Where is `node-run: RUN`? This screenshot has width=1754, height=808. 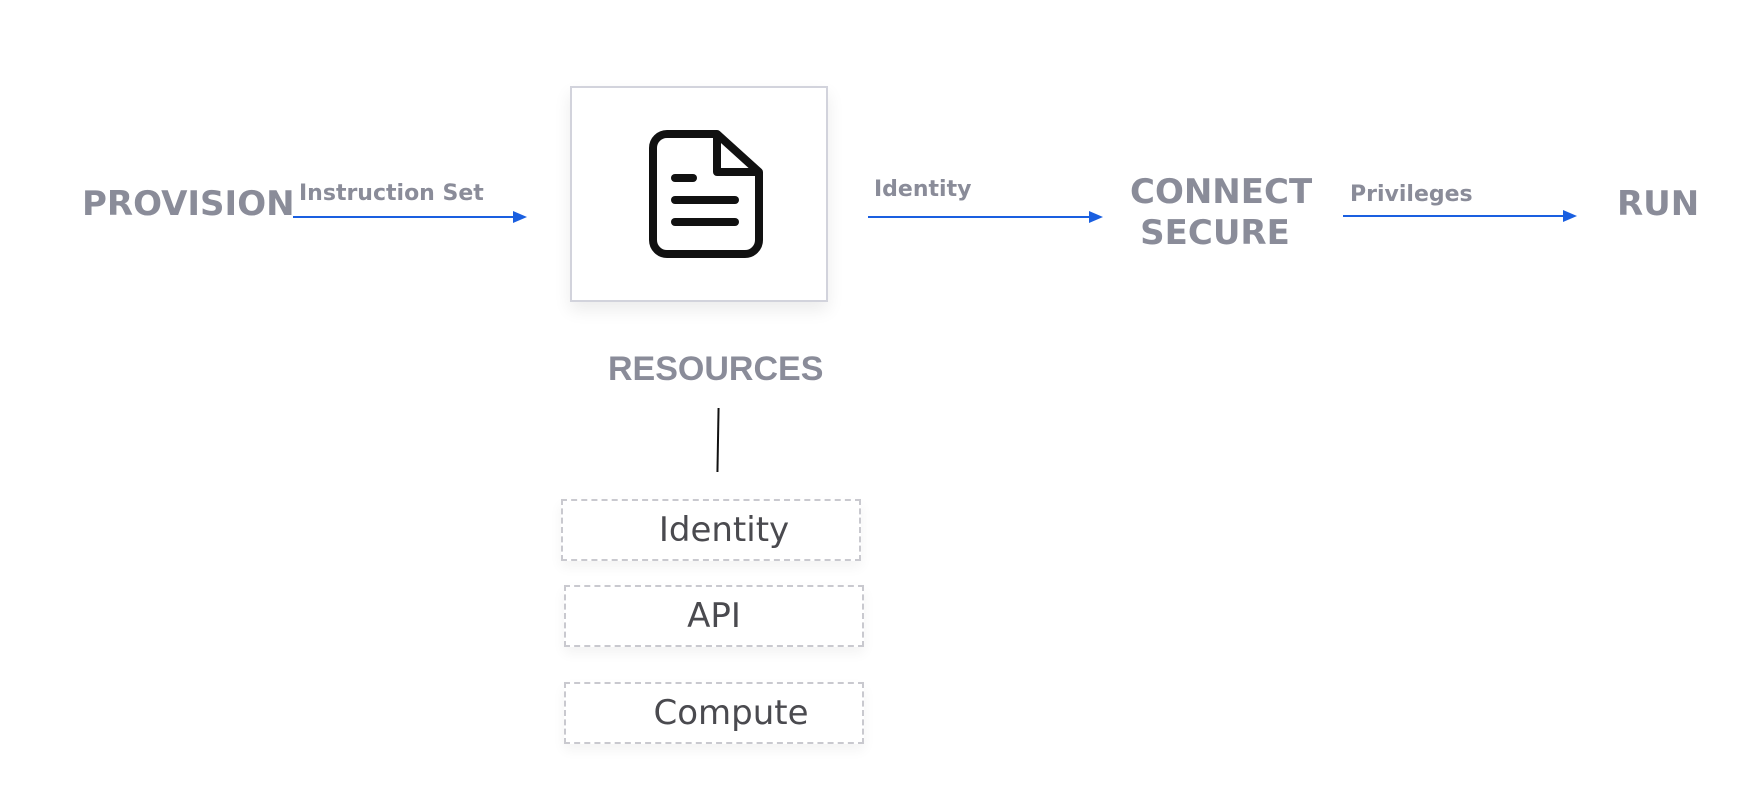
node-run: RUN is located at coordinates (1658, 204).